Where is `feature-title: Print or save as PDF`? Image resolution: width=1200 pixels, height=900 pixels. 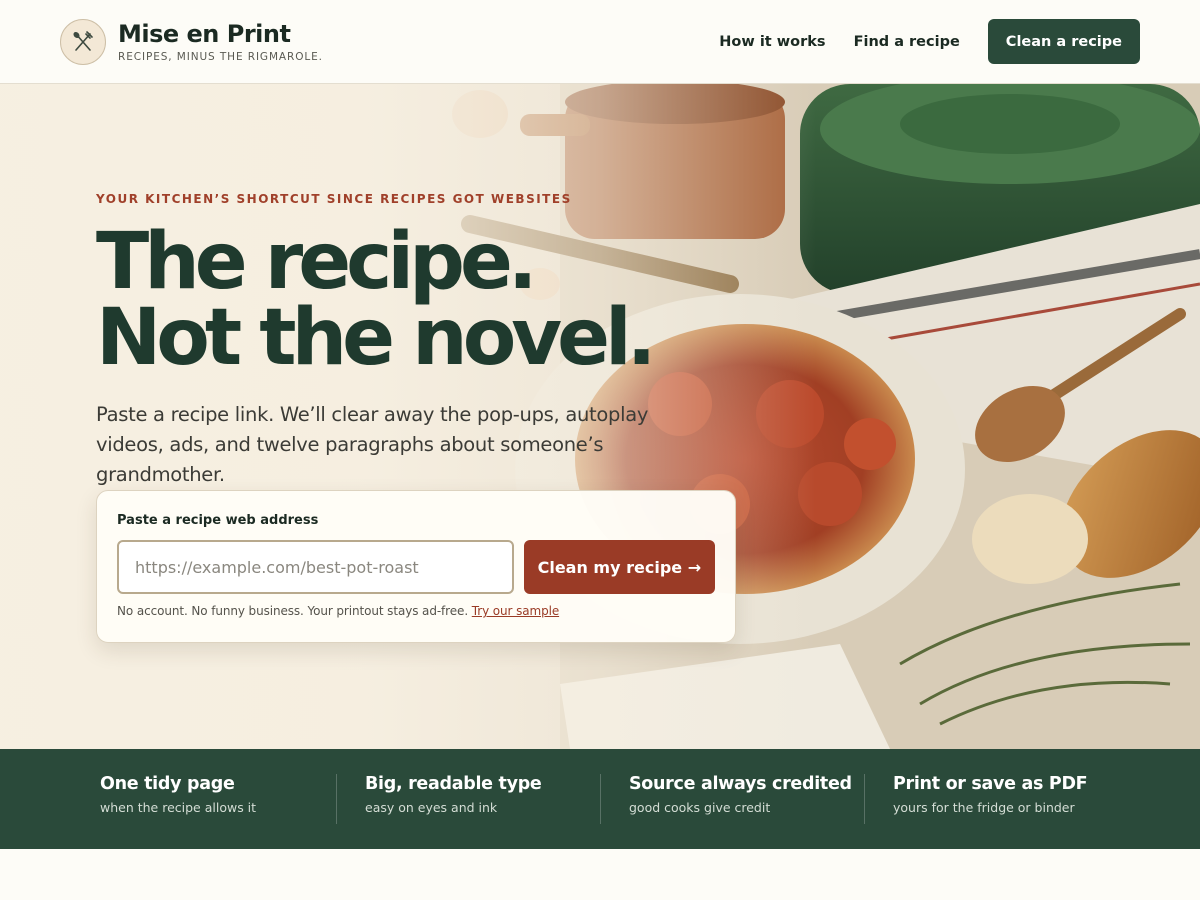
feature-title: Print or save as PDF is located at coordinates (990, 784).